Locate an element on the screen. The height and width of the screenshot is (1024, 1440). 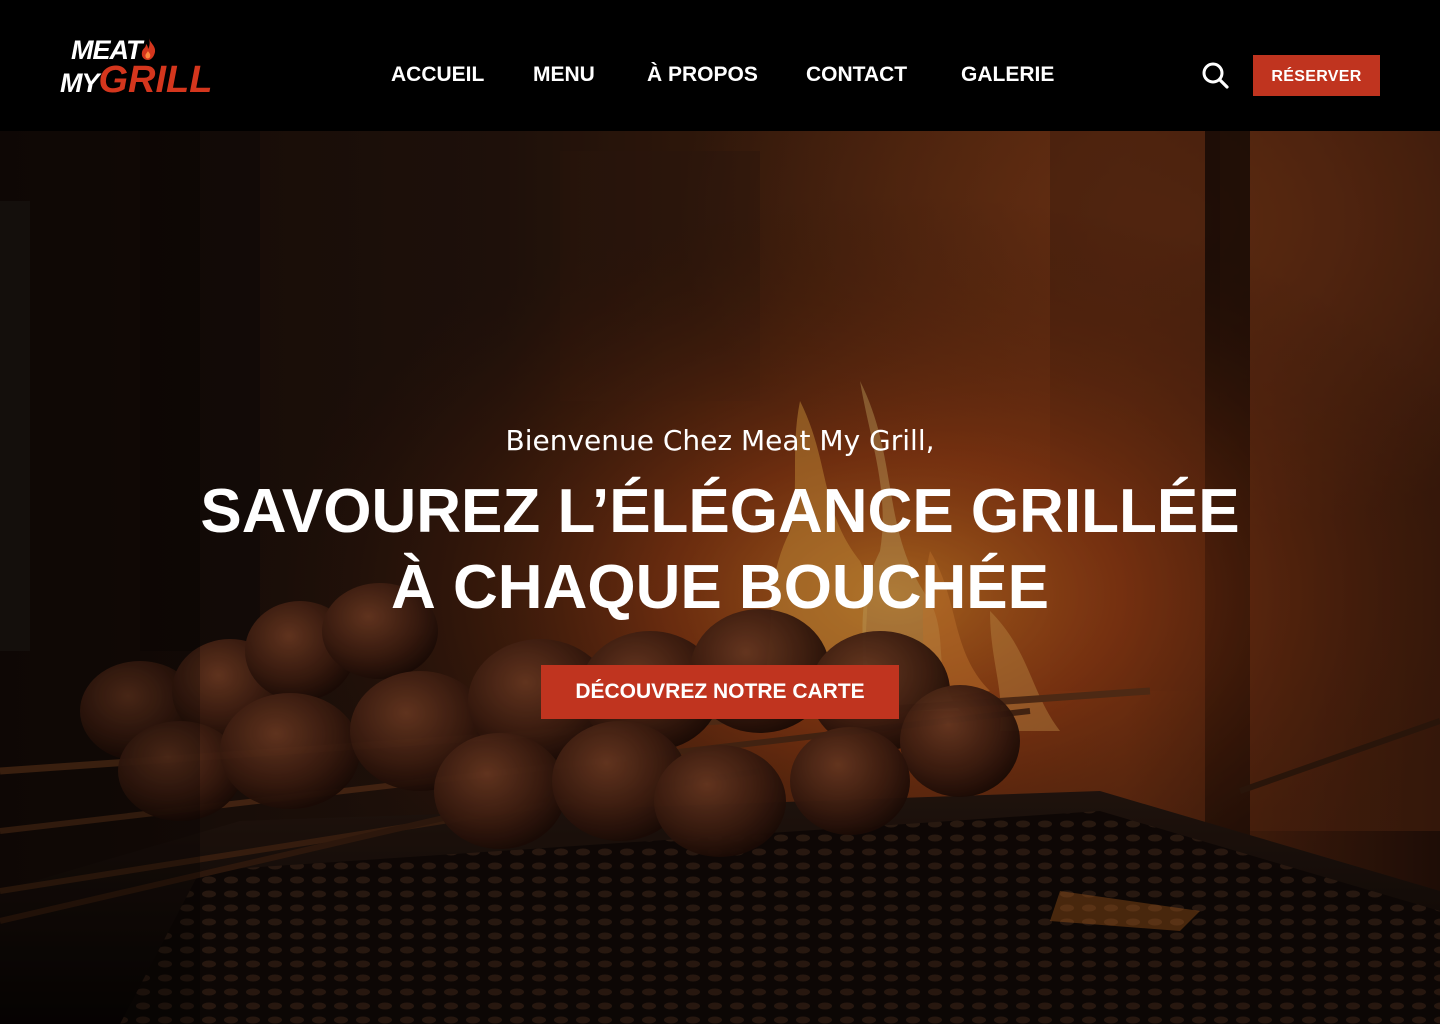
nav-item-menu: MENU is located at coordinates (564, 75).